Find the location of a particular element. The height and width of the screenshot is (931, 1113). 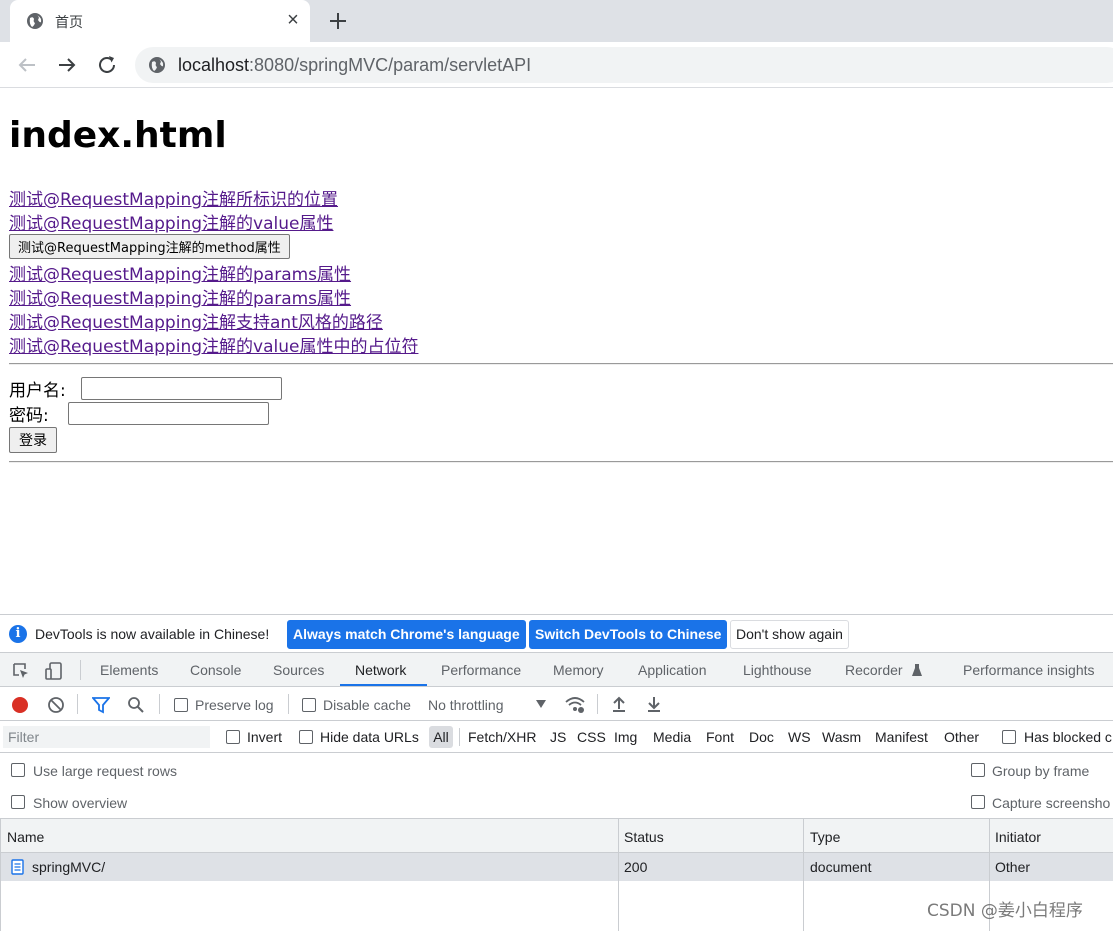

has-blocked-cookies-label: Has blocked c is located at coordinates (1068, 737).